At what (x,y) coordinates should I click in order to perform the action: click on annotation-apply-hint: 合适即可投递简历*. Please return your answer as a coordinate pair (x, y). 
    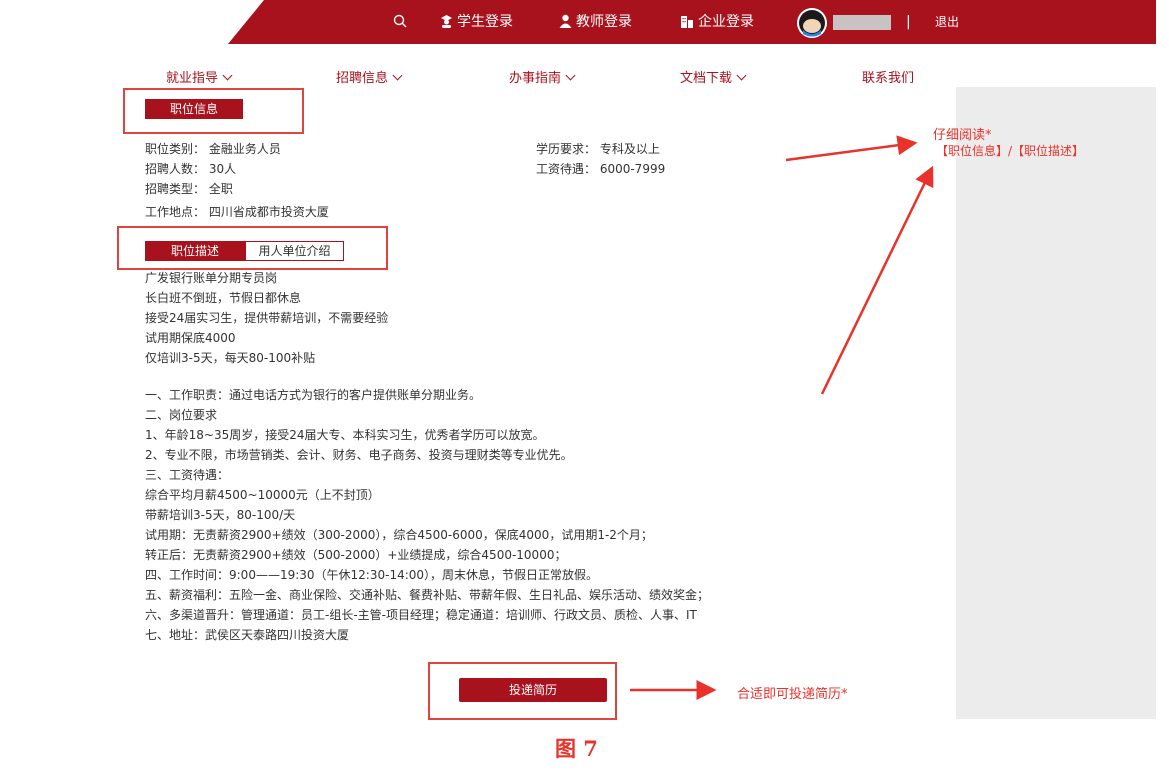
    Looking at the image, I should click on (792, 694).